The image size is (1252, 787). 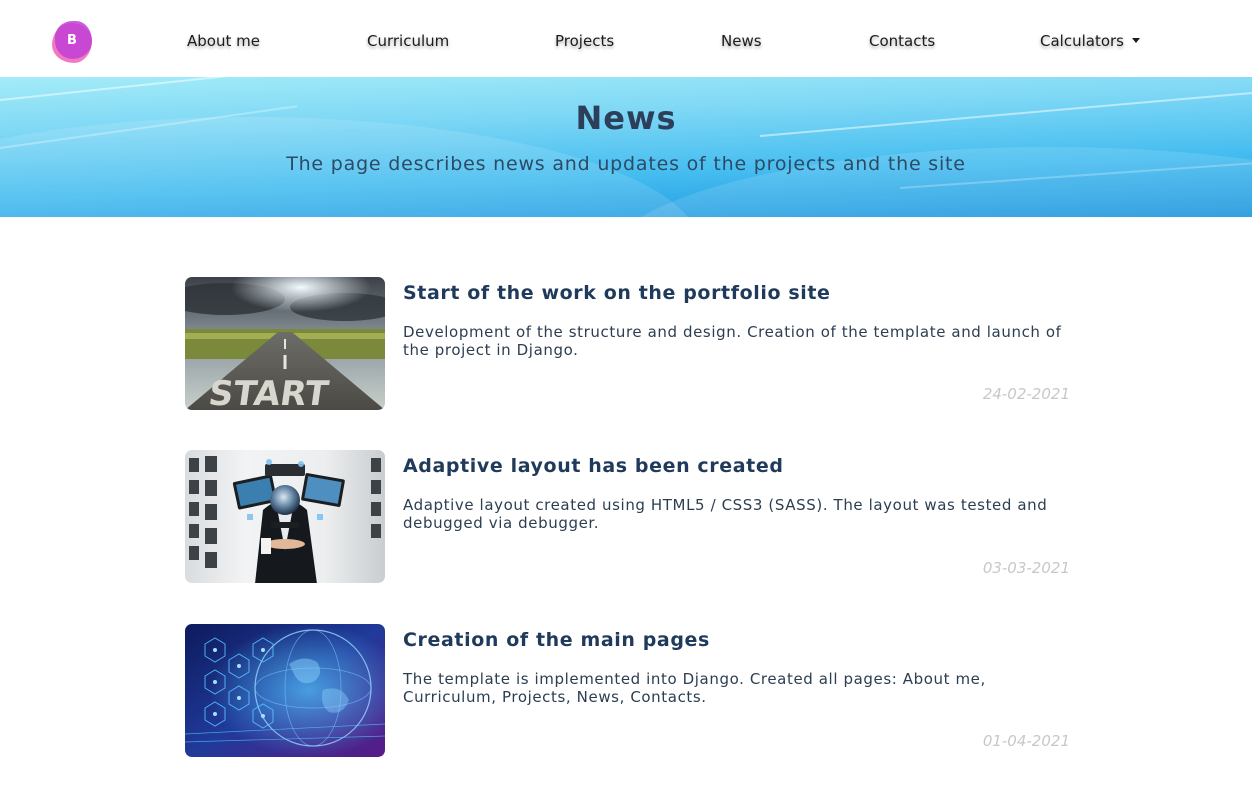 What do you see at coordinates (584, 41) in the screenshot?
I see `nav-link-projects: Projects` at bounding box center [584, 41].